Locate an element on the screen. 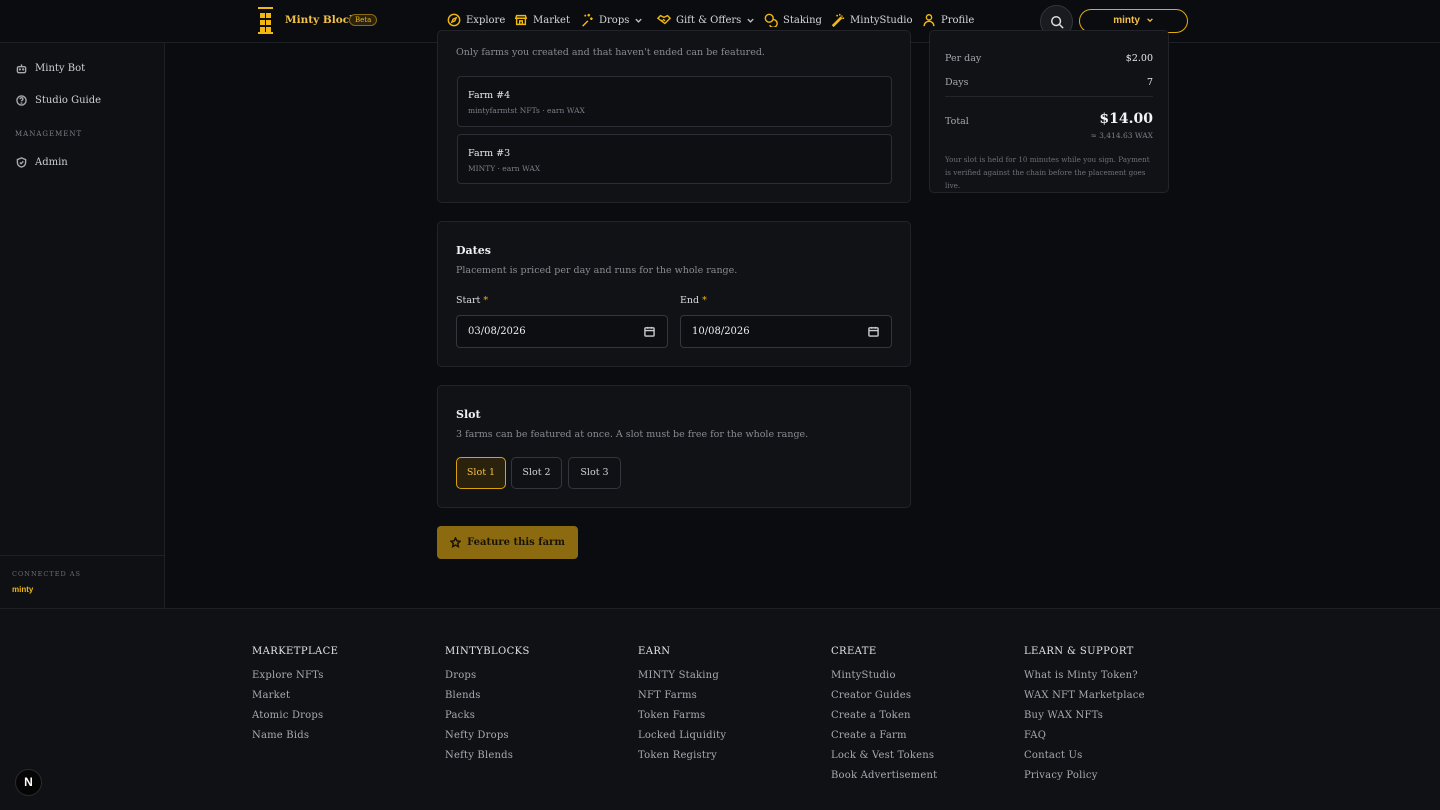 This screenshot has height=810, width=1440. days-value: 7 is located at coordinates (1149, 82).